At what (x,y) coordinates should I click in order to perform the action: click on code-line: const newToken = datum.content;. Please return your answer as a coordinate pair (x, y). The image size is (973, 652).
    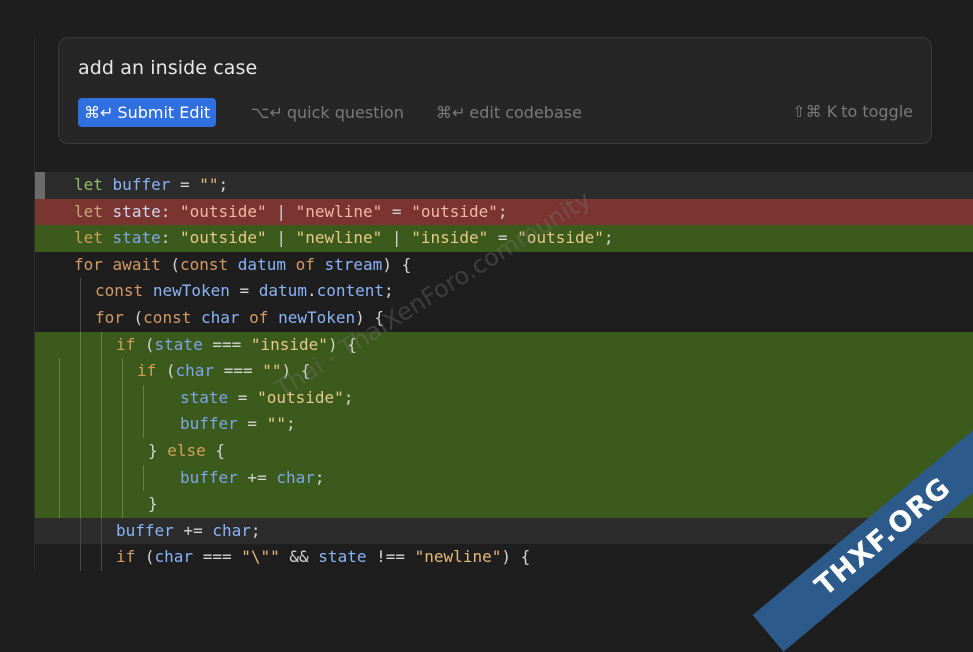
    Looking at the image, I should click on (504, 291).